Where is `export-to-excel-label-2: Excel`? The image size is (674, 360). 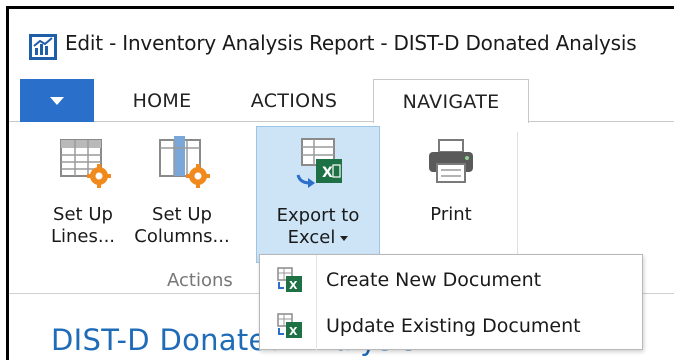 export-to-excel-label-2: Excel is located at coordinates (318, 238).